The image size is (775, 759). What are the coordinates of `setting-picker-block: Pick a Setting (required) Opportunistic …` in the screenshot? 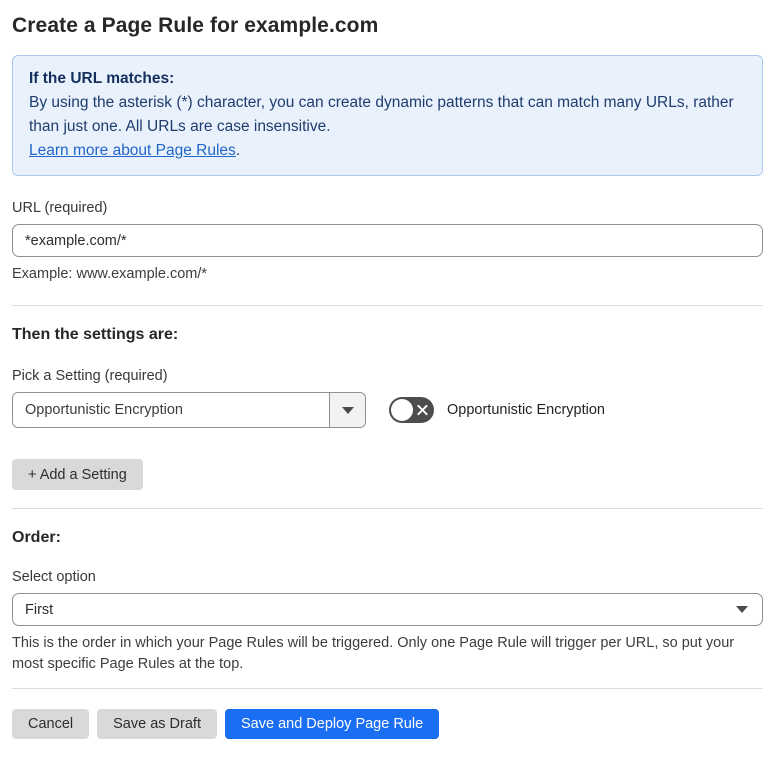 It's located at (387, 398).